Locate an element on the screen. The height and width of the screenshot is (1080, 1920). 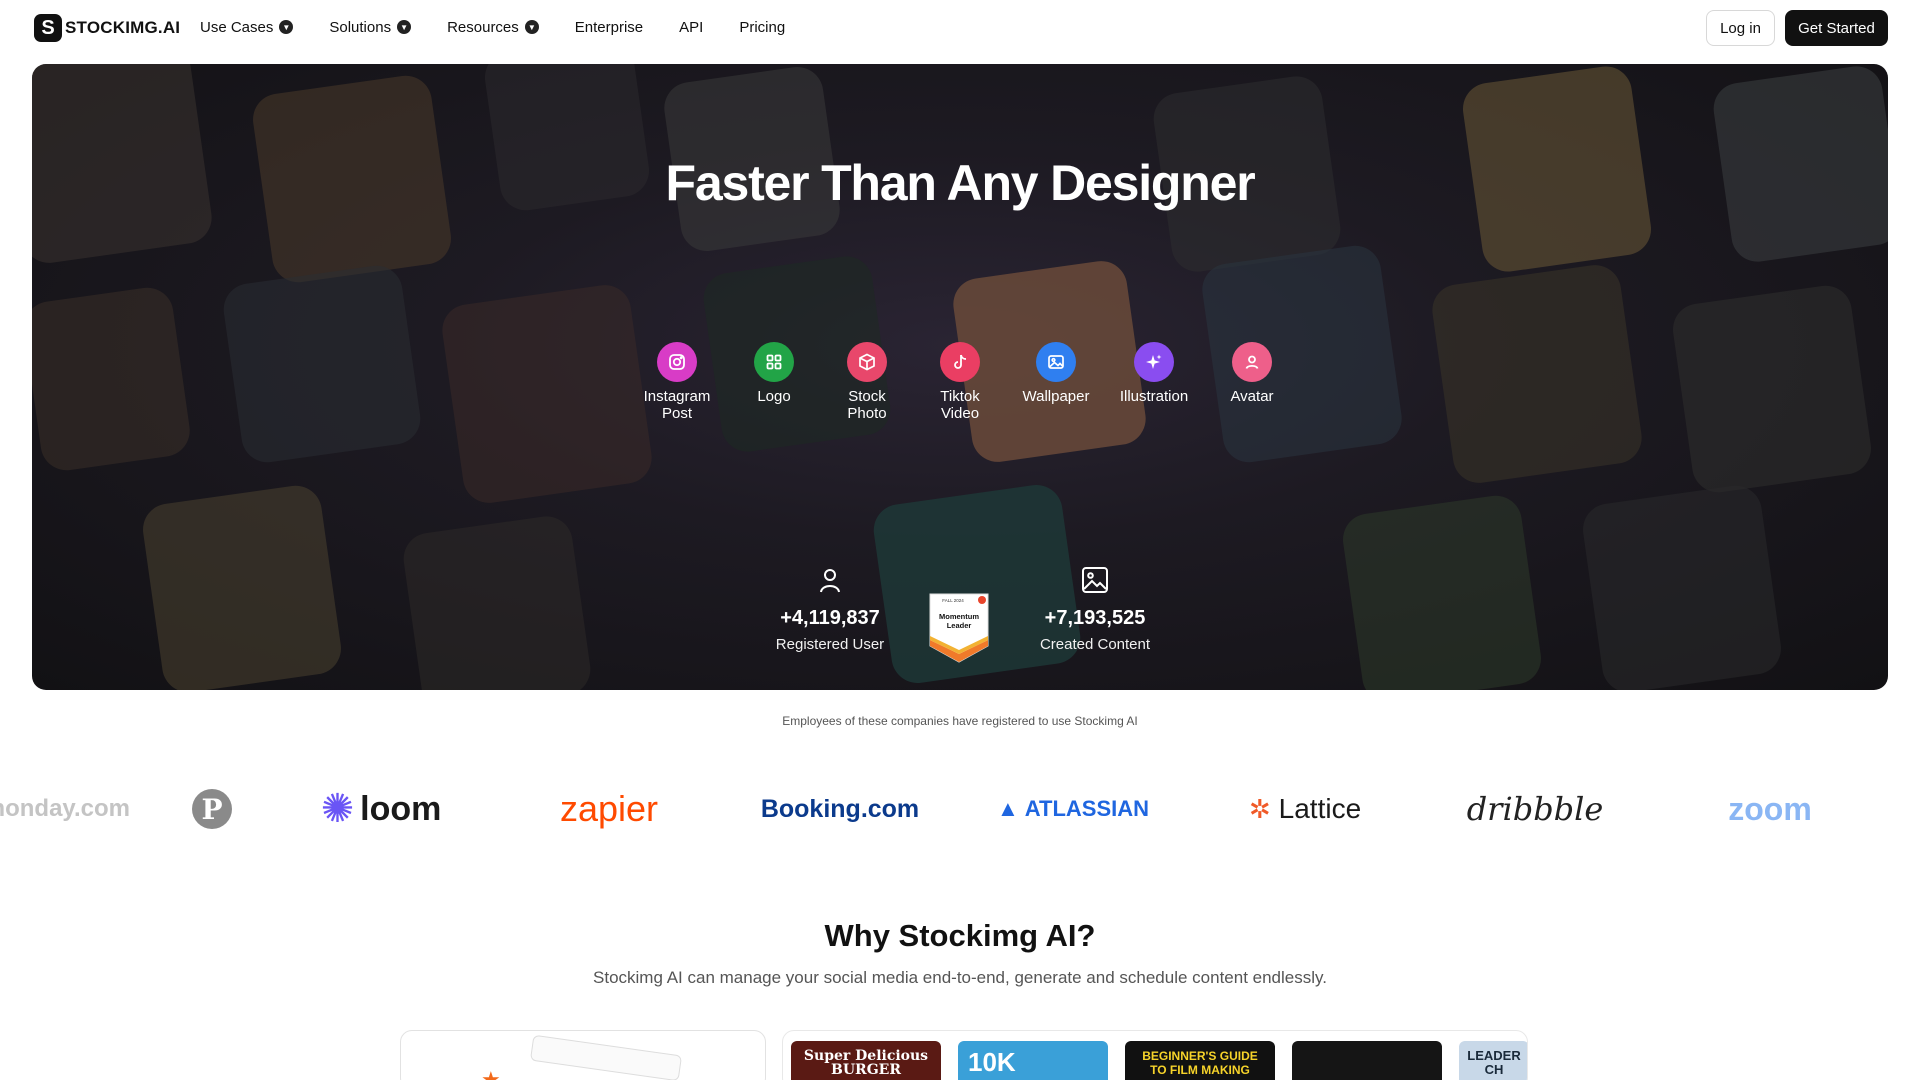
pinterest-logo: P is located at coordinates (212, 809).